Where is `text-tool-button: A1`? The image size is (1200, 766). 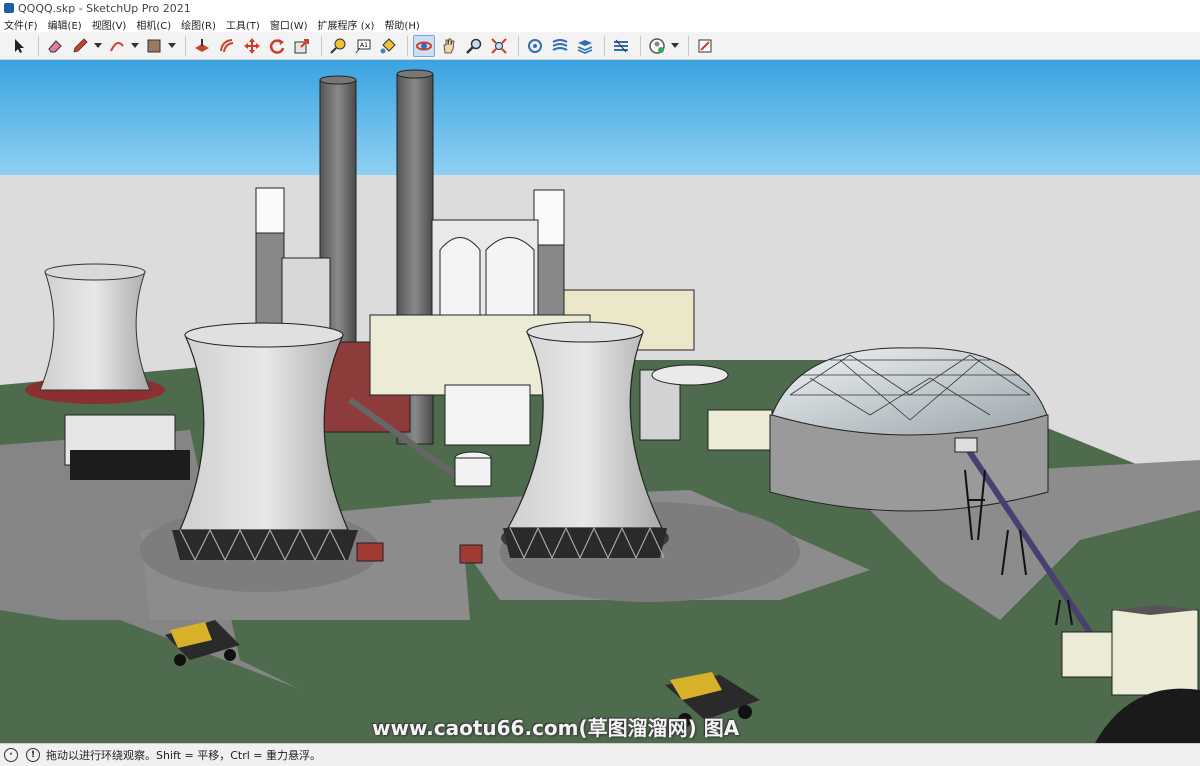 text-tool-button: A1 is located at coordinates (363, 46).